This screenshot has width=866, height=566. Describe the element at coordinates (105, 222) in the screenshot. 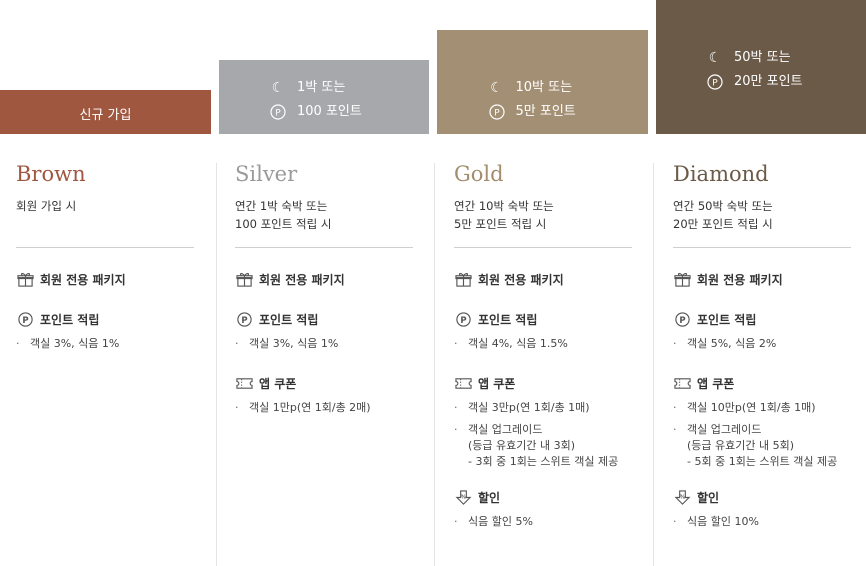

I see `tier-condition: 회원 가입 시` at that location.